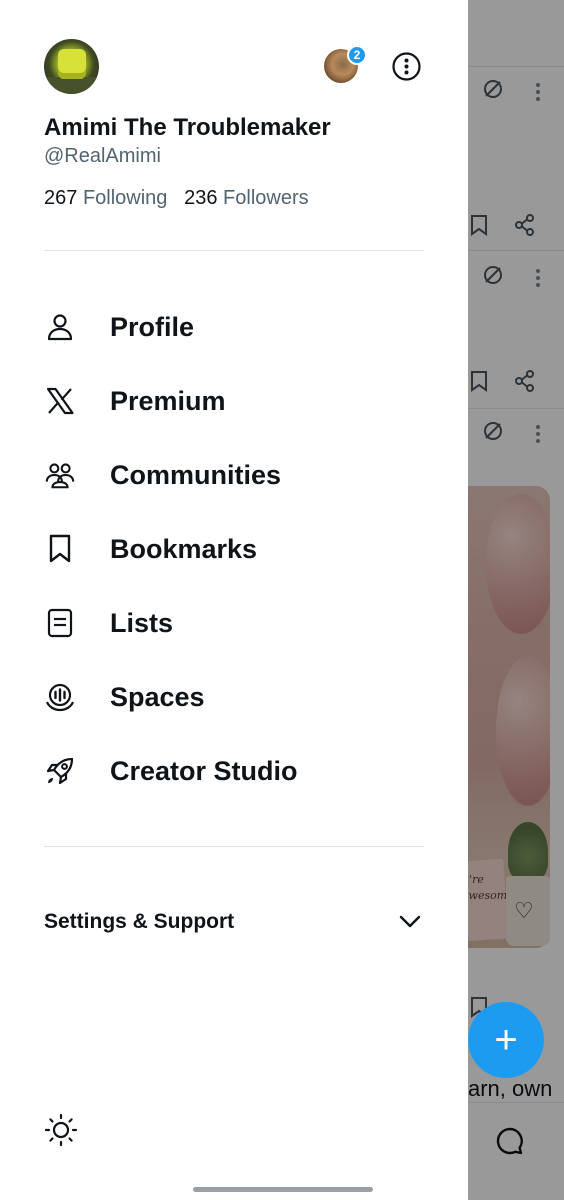 This screenshot has width=564, height=1200. I want to click on menu-item-creator-studio: Creator Studio, so click(244, 771).